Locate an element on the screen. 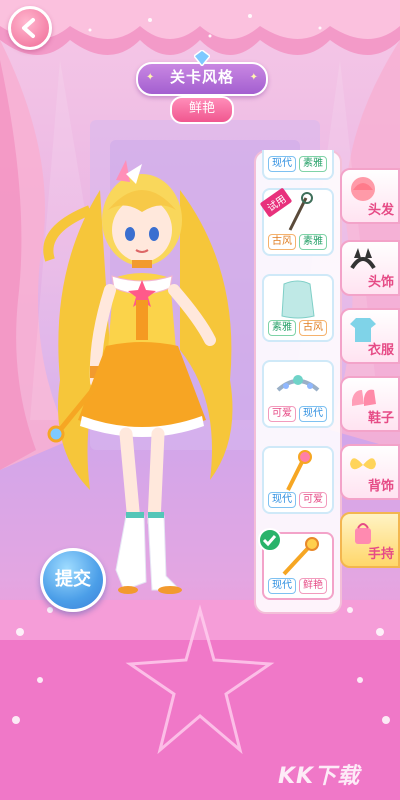 The image size is (400, 800). item-card-selected: 现代 鲜艳 is located at coordinates (296, 564).